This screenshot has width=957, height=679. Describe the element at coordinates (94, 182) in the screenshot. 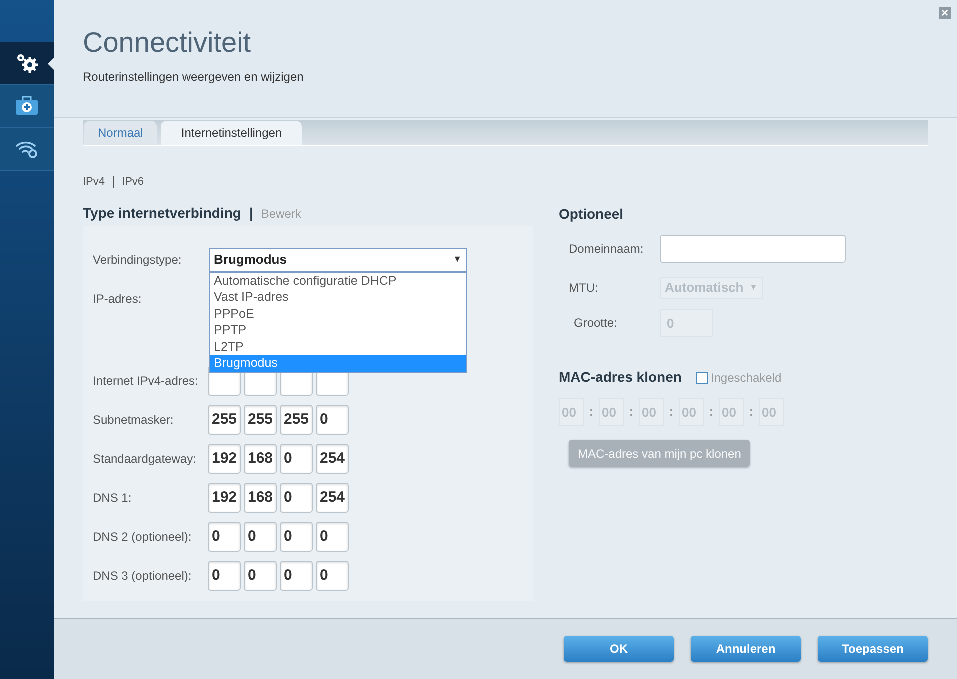

I see `ip-version-link: IPv4` at that location.